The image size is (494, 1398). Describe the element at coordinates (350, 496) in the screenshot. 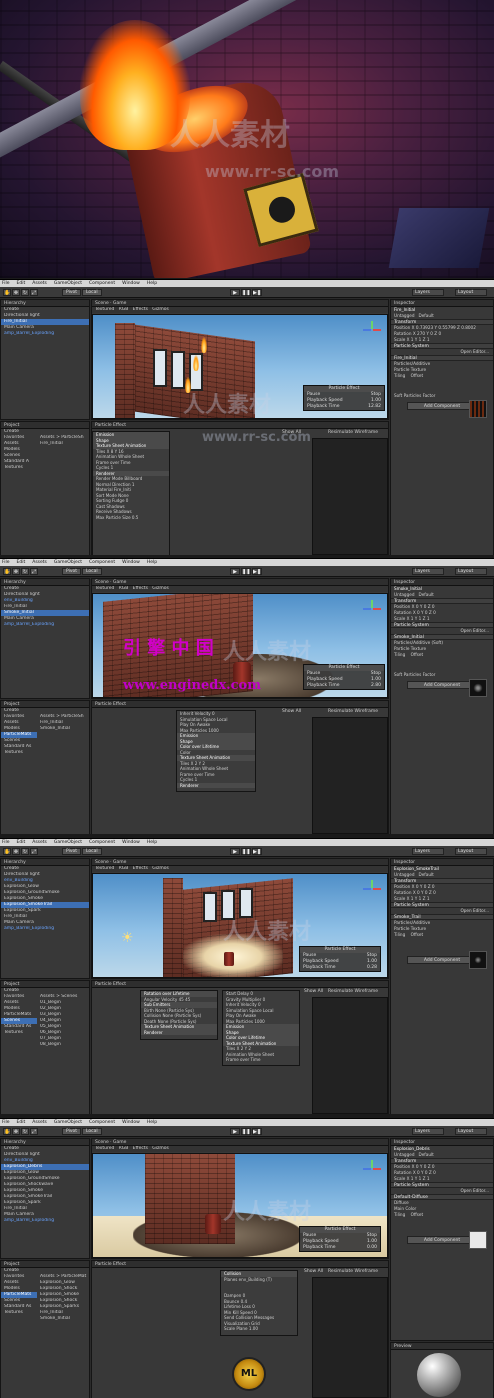

I see `curve-editor` at that location.